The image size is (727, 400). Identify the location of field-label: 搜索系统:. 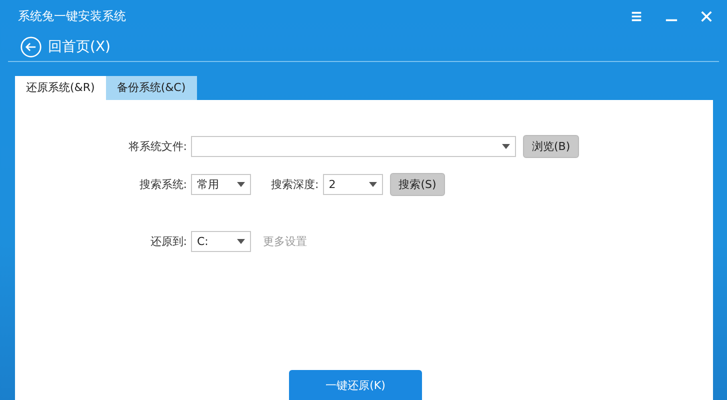
(162, 184).